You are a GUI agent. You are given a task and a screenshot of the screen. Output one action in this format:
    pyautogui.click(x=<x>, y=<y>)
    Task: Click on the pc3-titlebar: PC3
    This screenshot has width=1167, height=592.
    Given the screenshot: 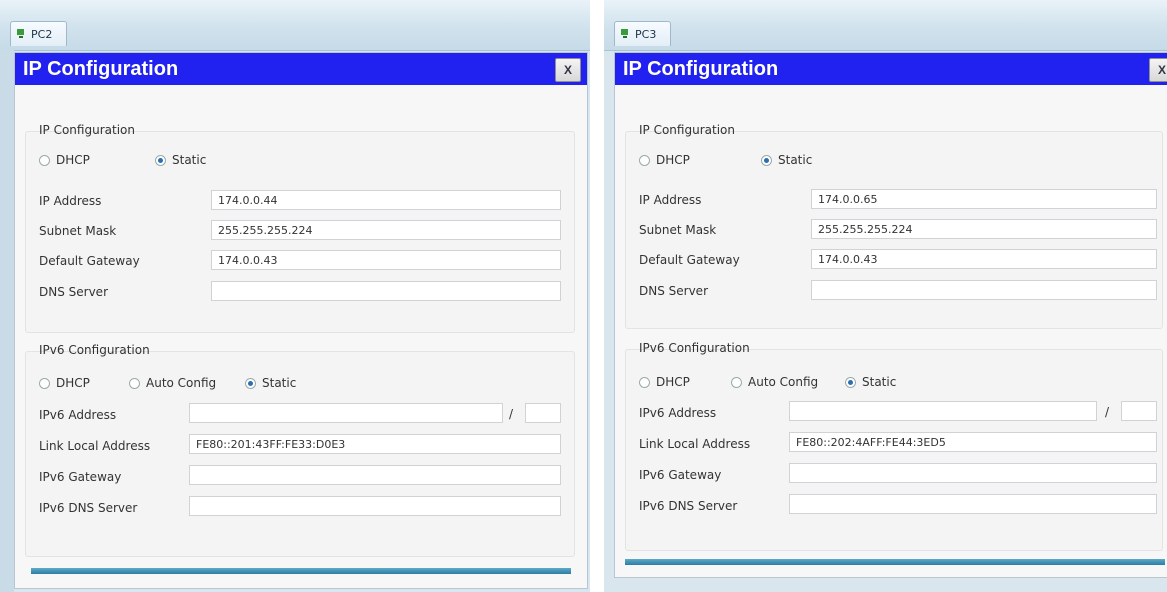 What is the action you would take?
    pyautogui.click(x=885, y=25)
    